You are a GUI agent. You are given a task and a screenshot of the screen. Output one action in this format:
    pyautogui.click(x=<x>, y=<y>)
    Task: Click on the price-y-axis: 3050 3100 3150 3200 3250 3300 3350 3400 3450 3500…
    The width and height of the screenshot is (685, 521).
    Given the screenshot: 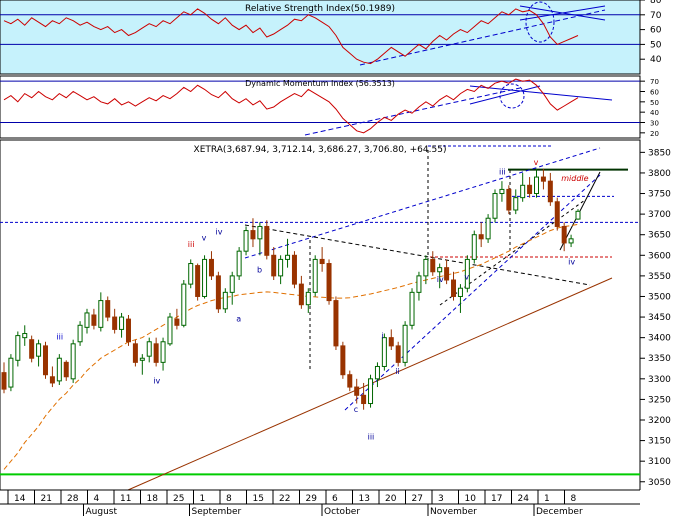 What is the action you would take?
    pyautogui.click(x=655, y=318)
    